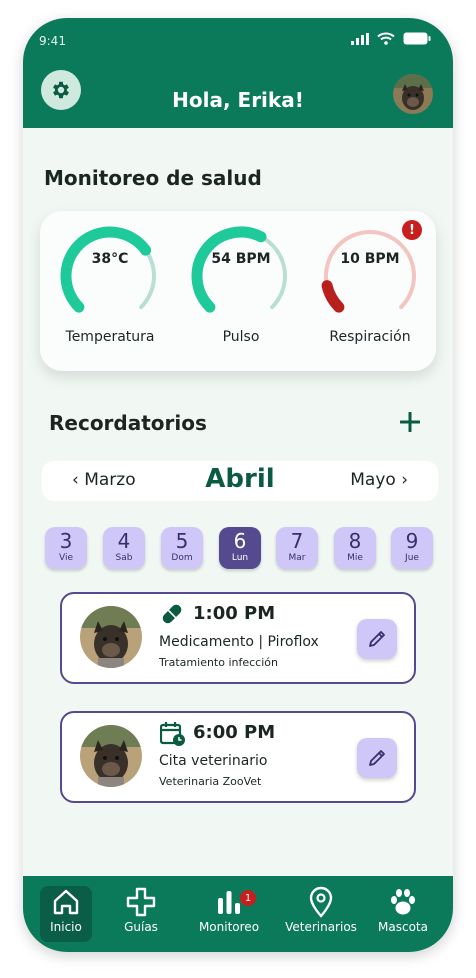 The image size is (476, 978). Describe the element at coordinates (403, 927) in the screenshot. I see `nav-label: Mascota` at that location.